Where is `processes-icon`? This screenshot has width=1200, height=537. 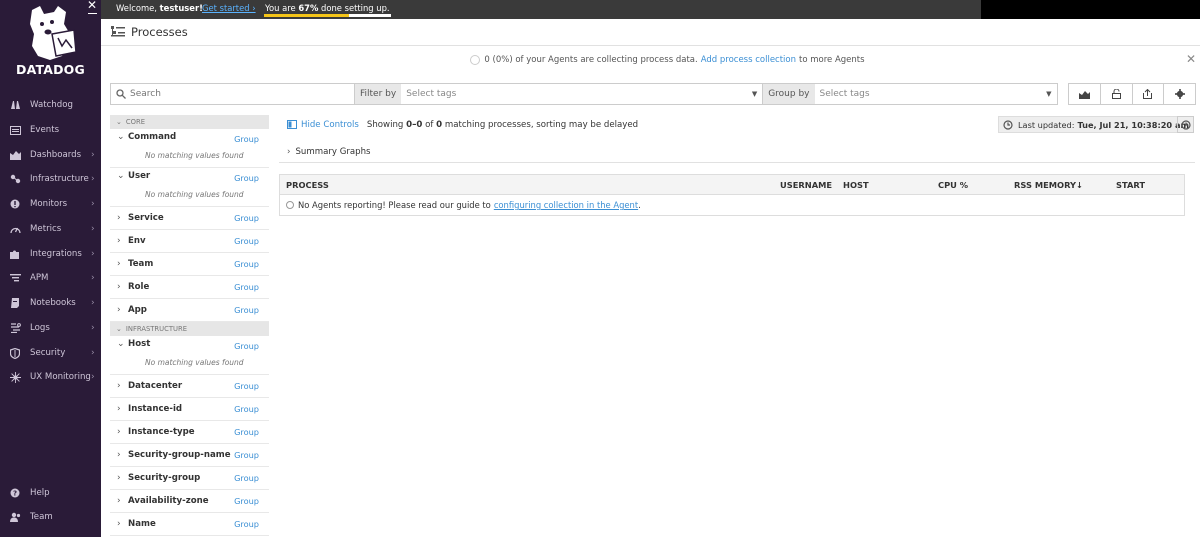
processes-icon is located at coordinates (119, 32).